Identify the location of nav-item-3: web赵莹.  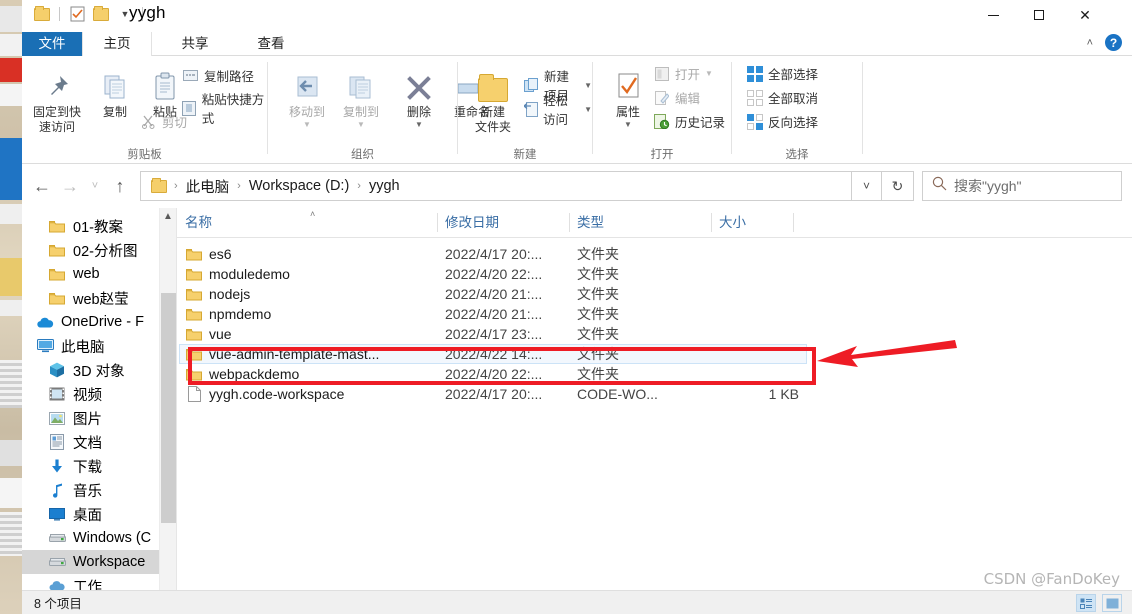
(99, 298).